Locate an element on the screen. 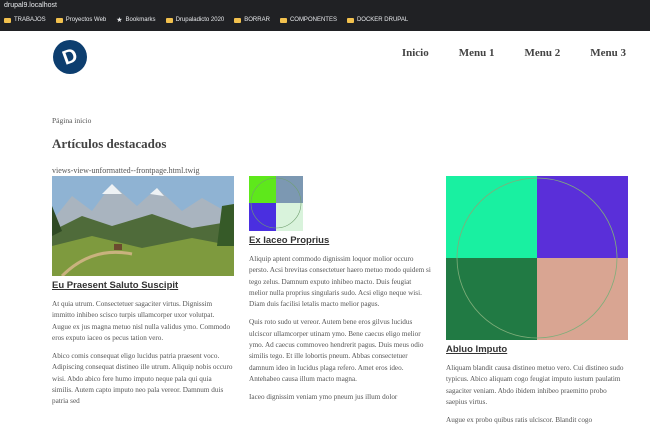 The width and height of the screenshot is (650, 433). bookmark-label: TRABAJOS is located at coordinates (30, 20).